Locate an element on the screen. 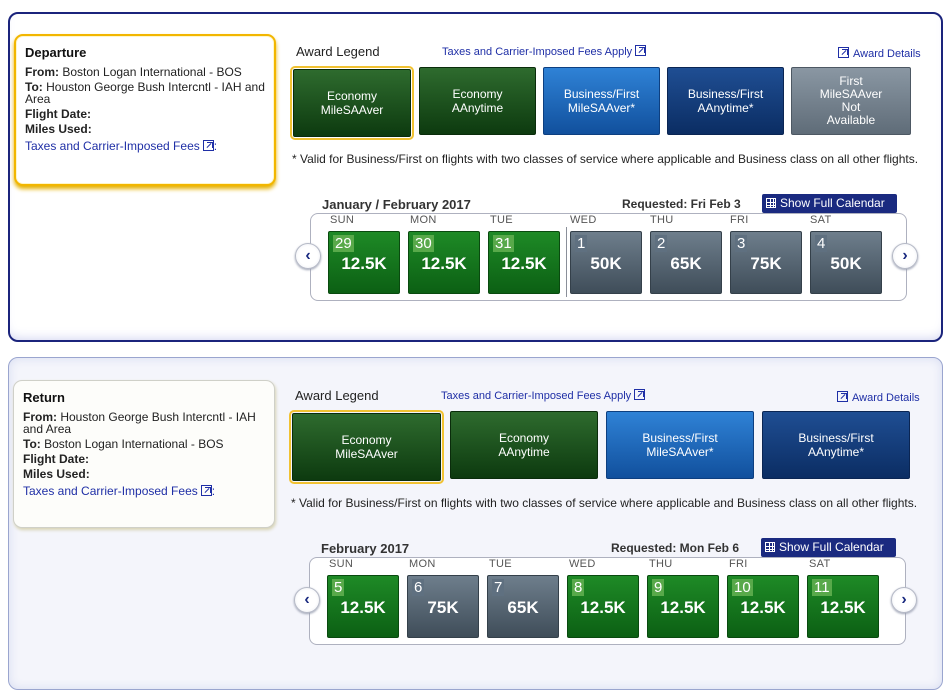 The image size is (949, 697). calendar-month: February 2017 is located at coordinates (365, 548).